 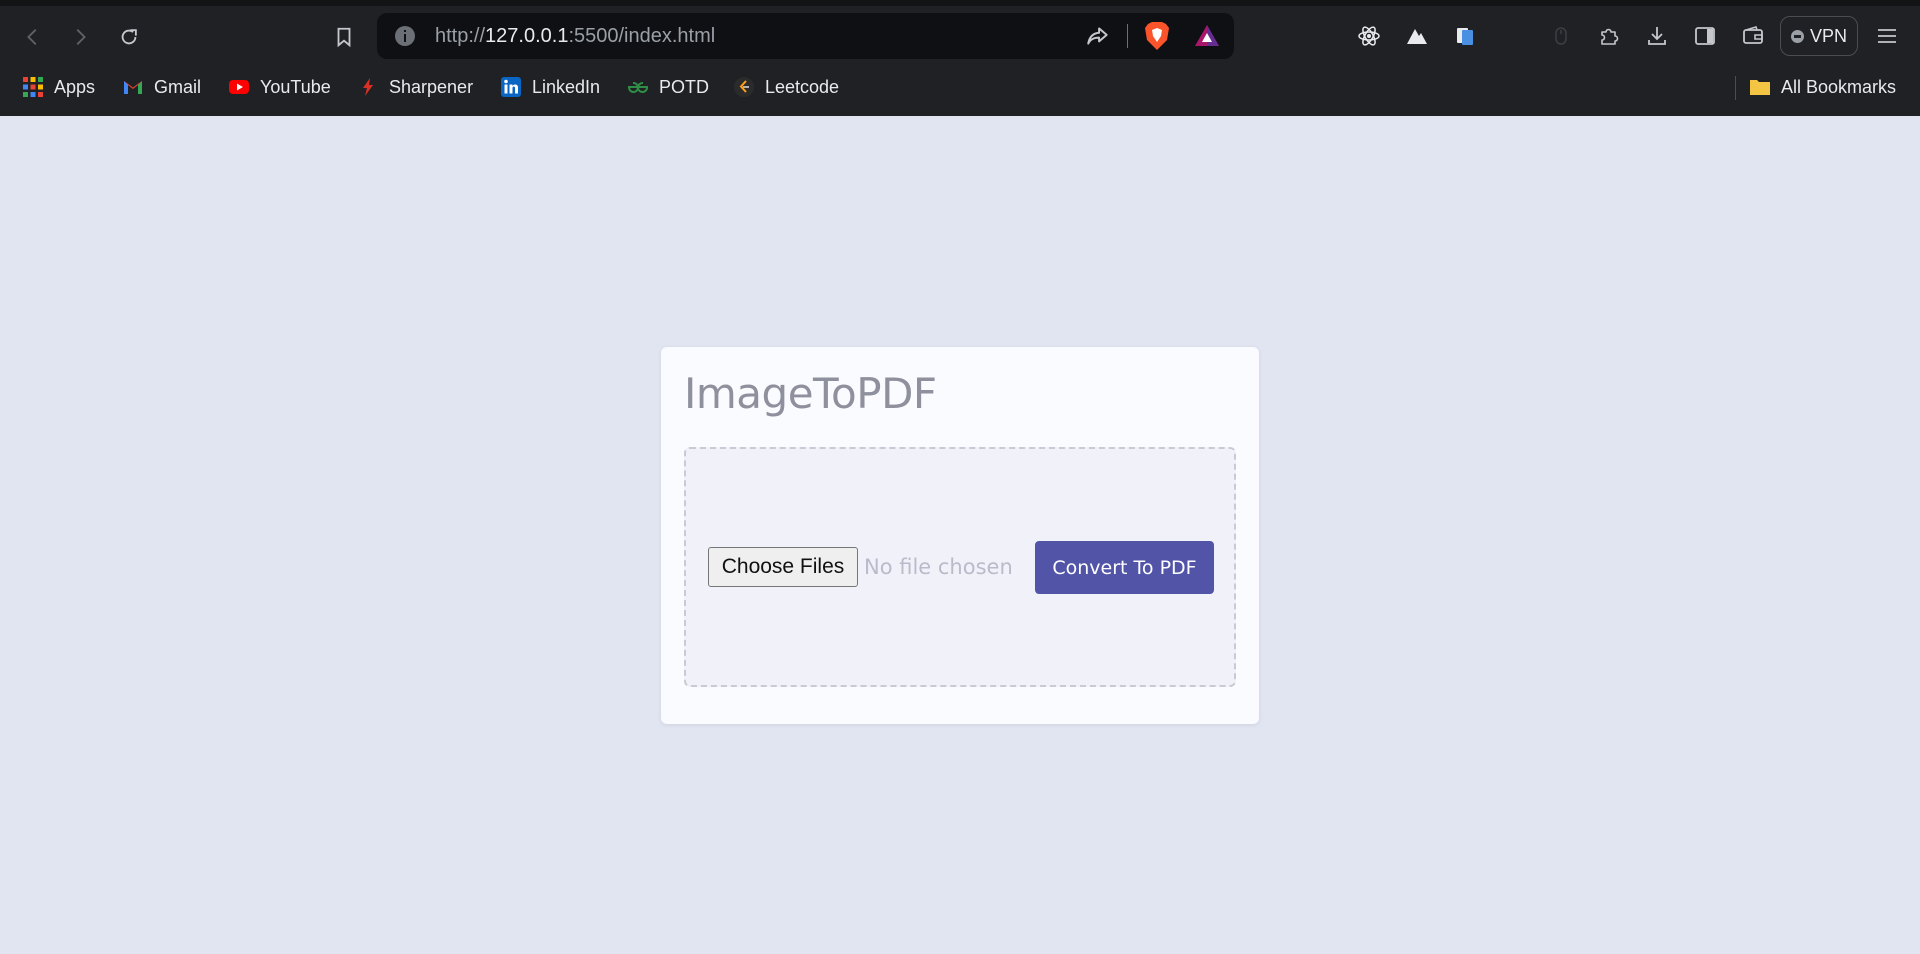 I want to click on bookmarks-divider, so click(x=1735, y=88).